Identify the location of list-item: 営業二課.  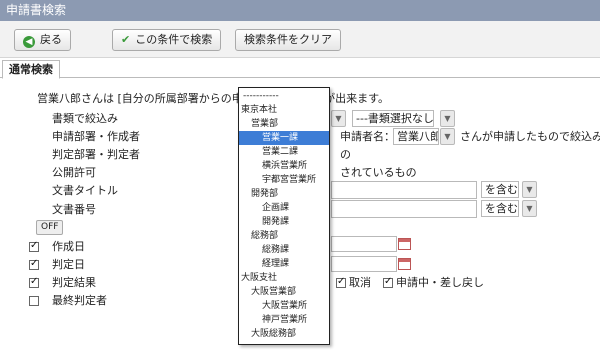
(284, 152).